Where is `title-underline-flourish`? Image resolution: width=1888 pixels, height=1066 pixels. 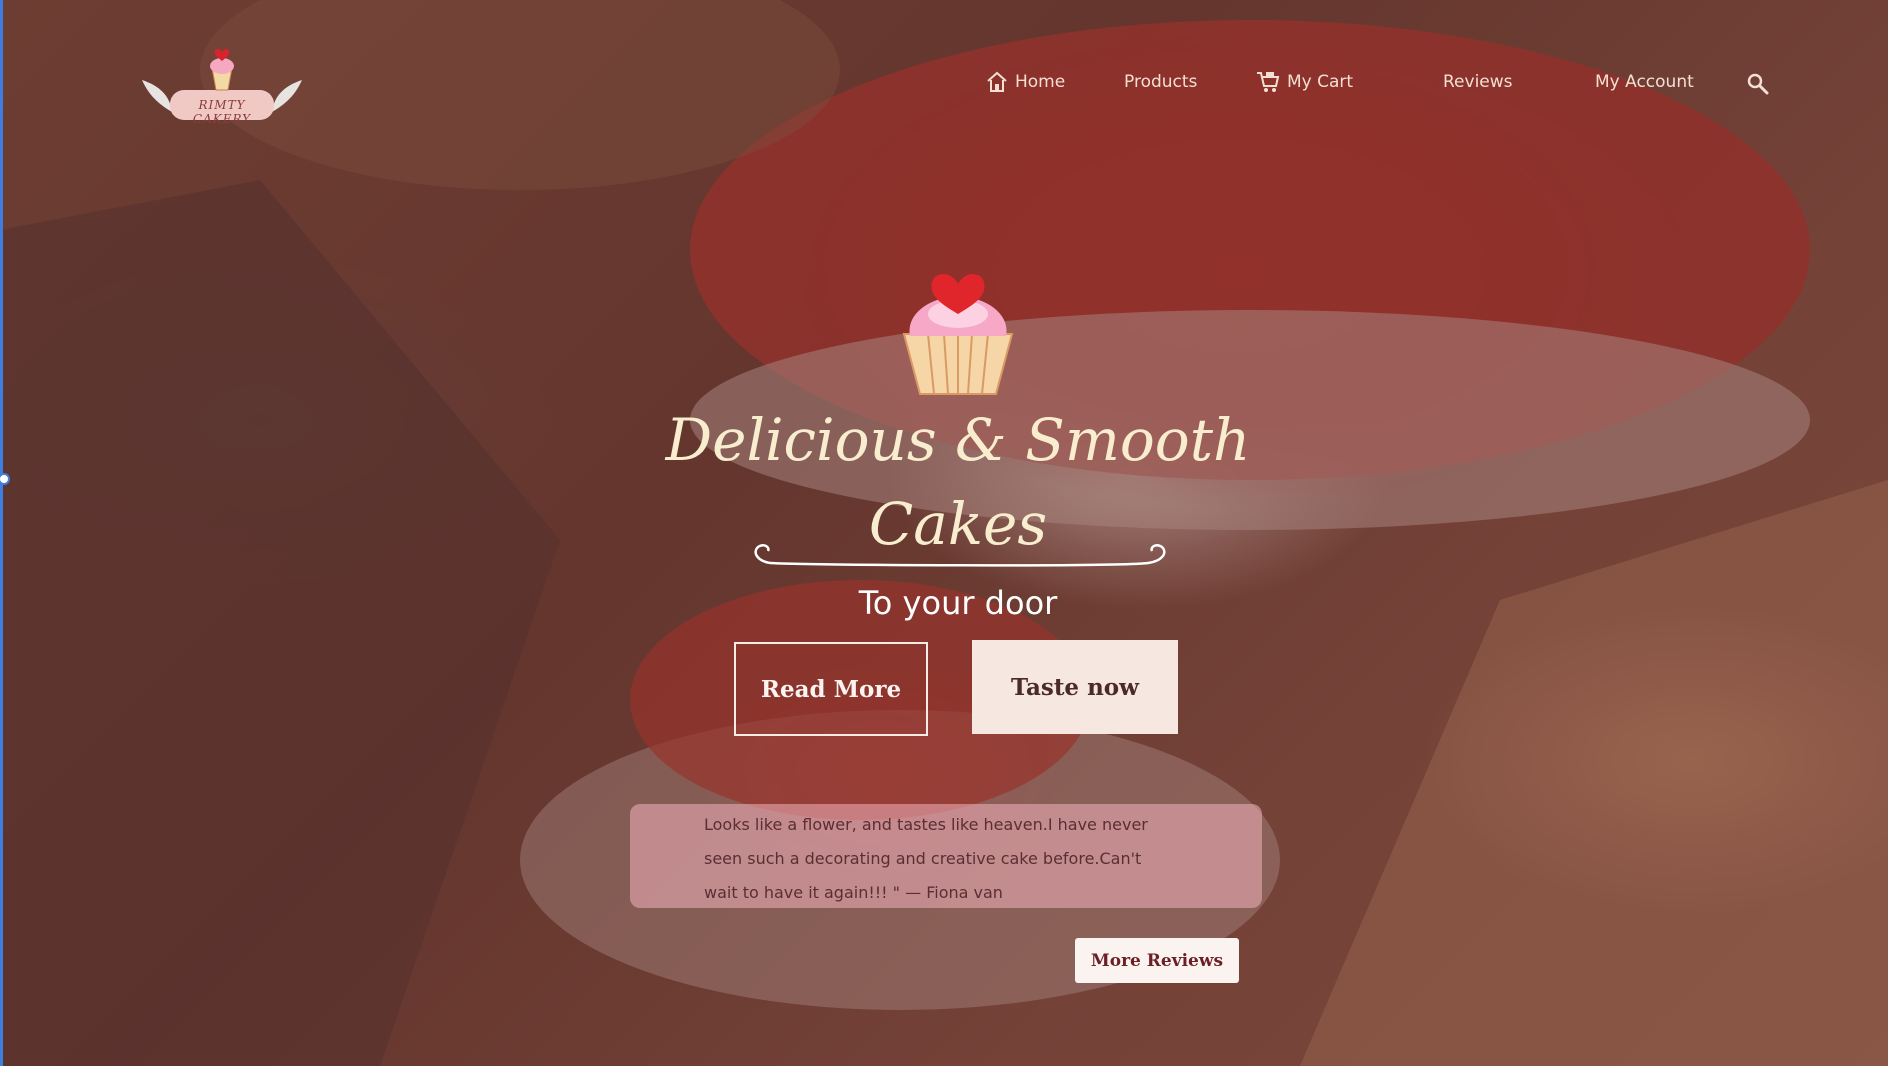
title-underline-flourish is located at coordinates (960, 555).